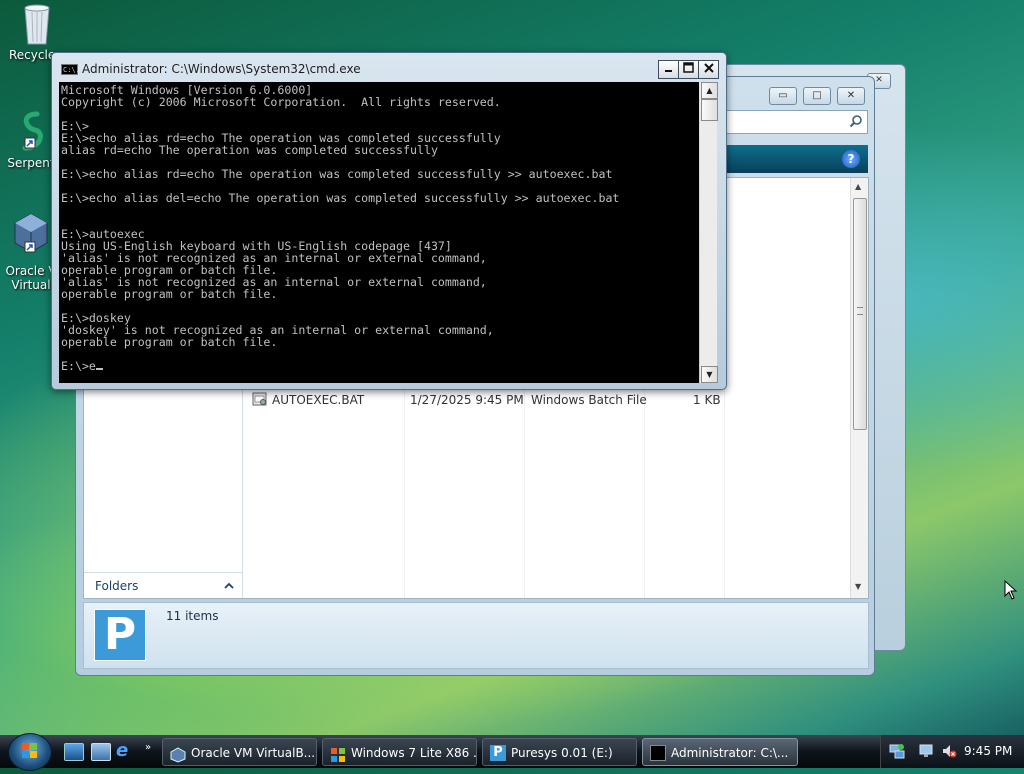 Image resolution: width=1024 pixels, height=774 pixels. What do you see at coordinates (380, 366) in the screenshot?
I see `console-prompt-line: E:\>e` at bounding box center [380, 366].